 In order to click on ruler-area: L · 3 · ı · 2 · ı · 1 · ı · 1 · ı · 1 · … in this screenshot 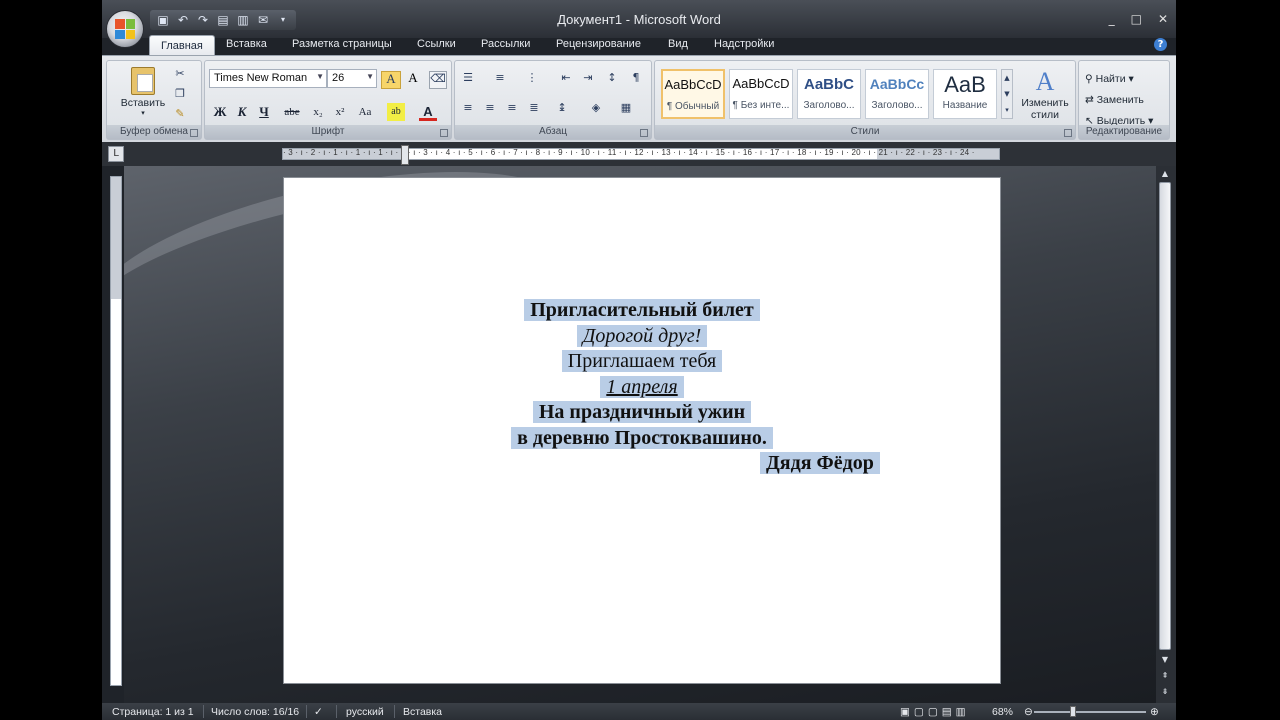, I will do `click(639, 154)`.